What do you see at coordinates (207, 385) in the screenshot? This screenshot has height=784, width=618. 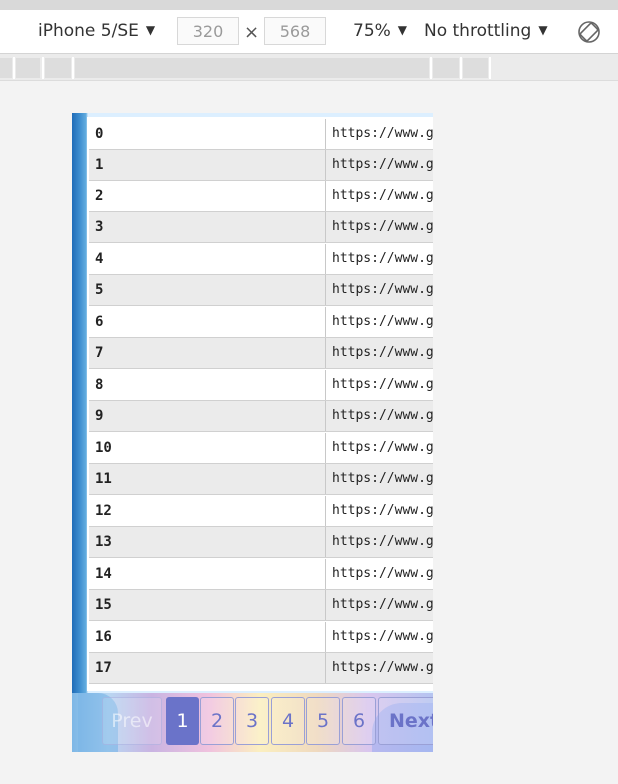 I see `row-index-cell: 8` at bounding box center [207, 385].